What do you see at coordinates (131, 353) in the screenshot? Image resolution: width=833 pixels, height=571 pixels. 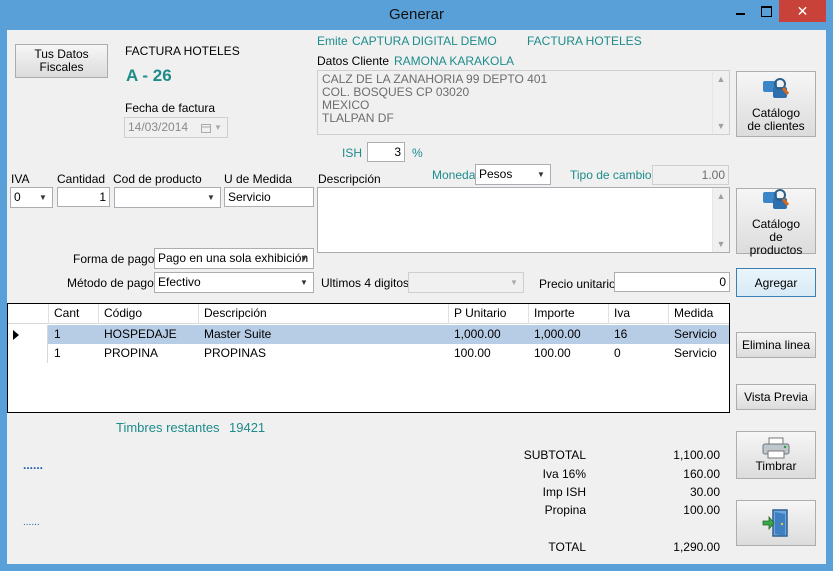 I see `table-cell: PROPINA` at bounding box center [131, 353].